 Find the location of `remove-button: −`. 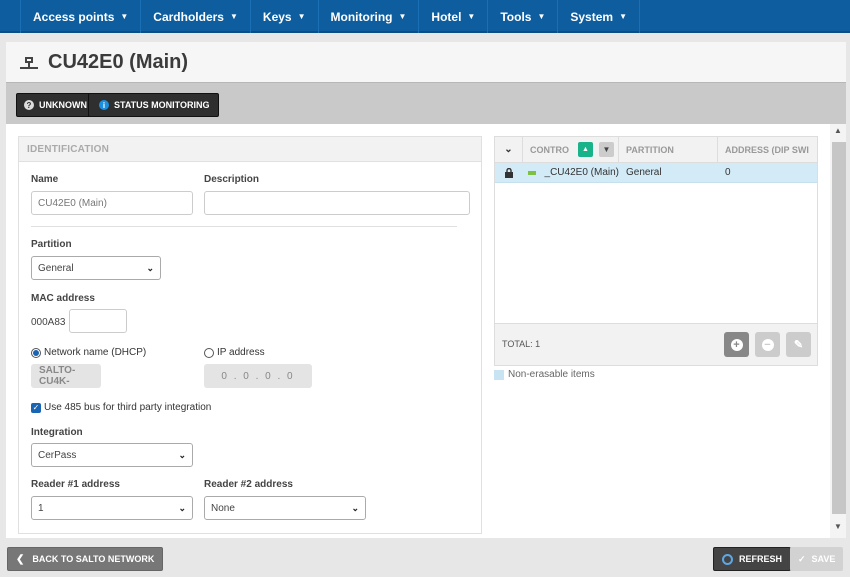

remove-button: − is located at coordinates (767, 344).